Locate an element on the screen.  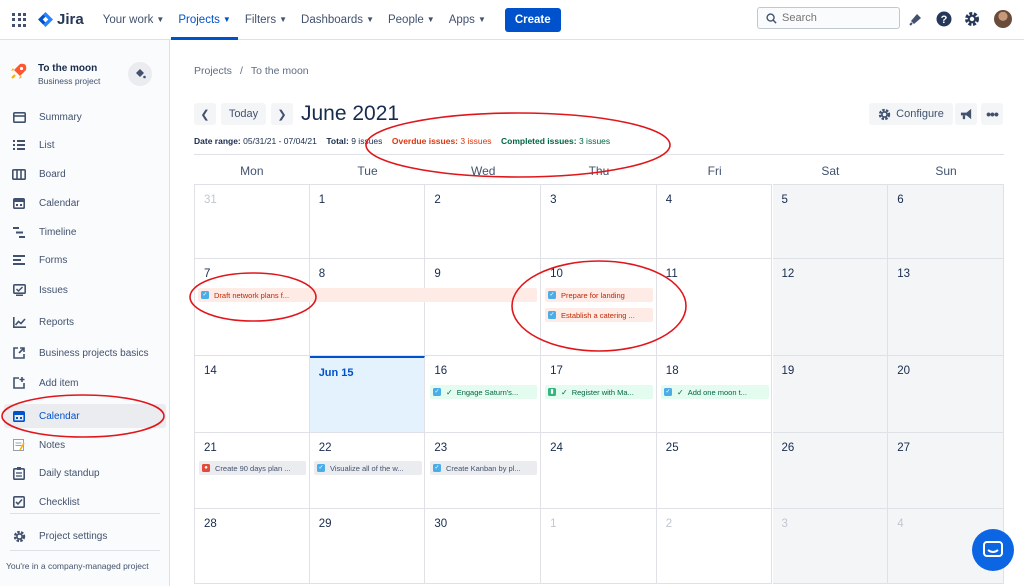
chevron-left-icon: ❮ is located at coordinates (205, 114).